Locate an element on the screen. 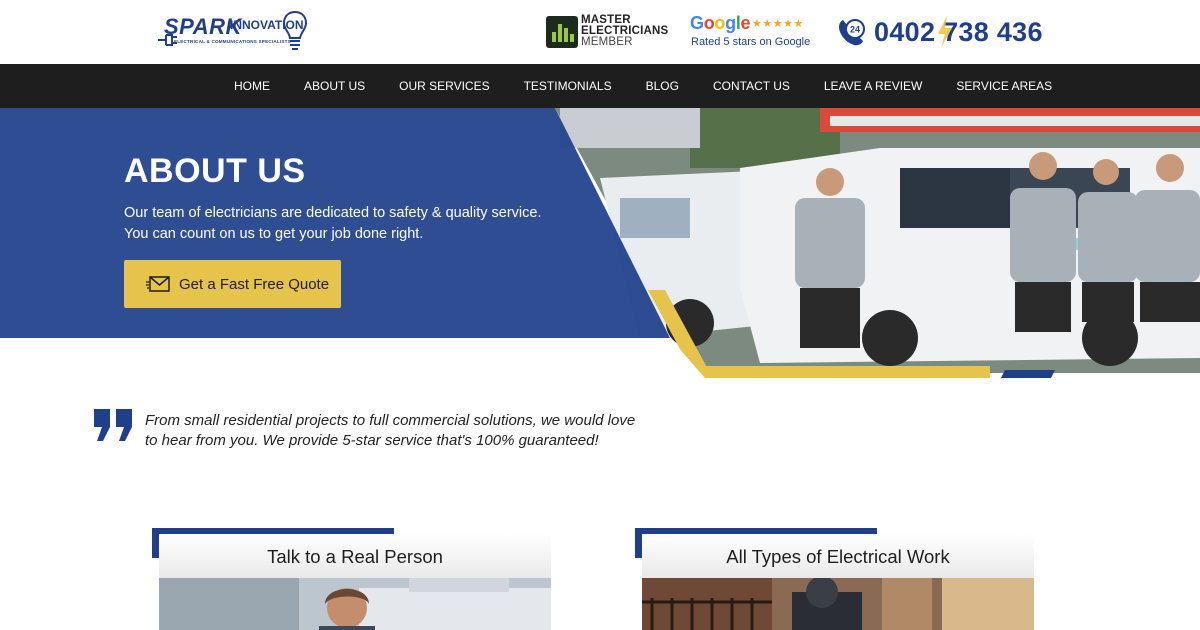 The height and width of the screenshot is (630, 1200). get-quote-button: Get a Fast Free Quote is located at coordinates (232, 284).